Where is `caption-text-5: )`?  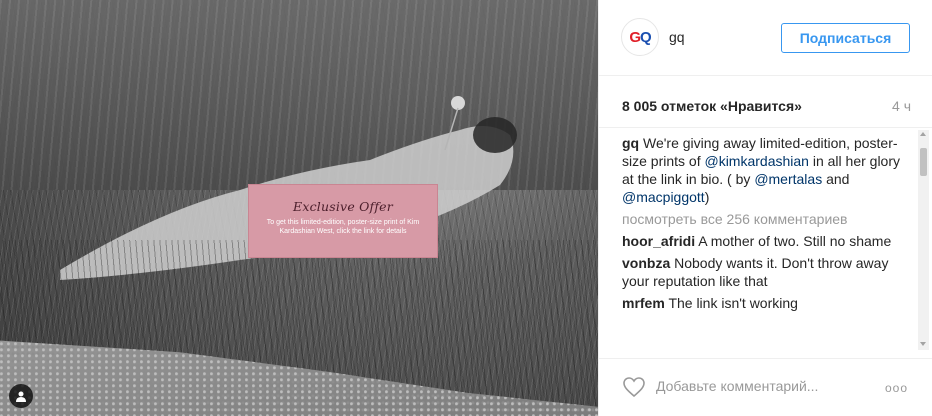 caption-text-5: ) is located at coordinates (707, 197).